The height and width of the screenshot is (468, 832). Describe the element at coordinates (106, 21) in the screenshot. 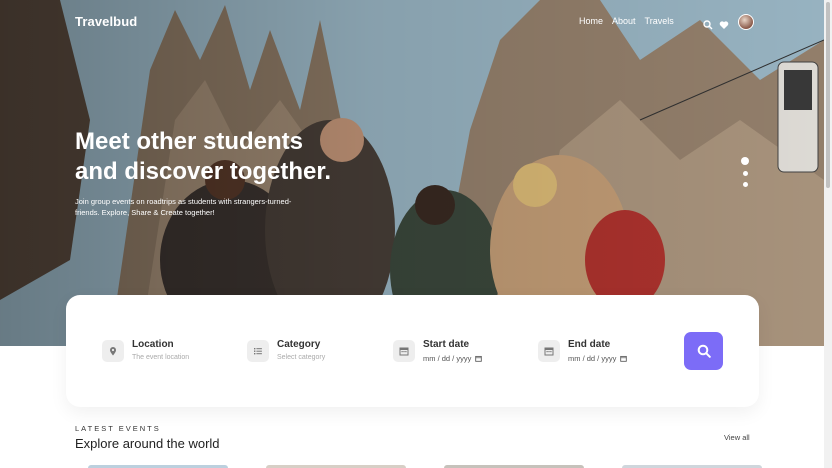

I see `brand-logo: Travelbud` at that location.